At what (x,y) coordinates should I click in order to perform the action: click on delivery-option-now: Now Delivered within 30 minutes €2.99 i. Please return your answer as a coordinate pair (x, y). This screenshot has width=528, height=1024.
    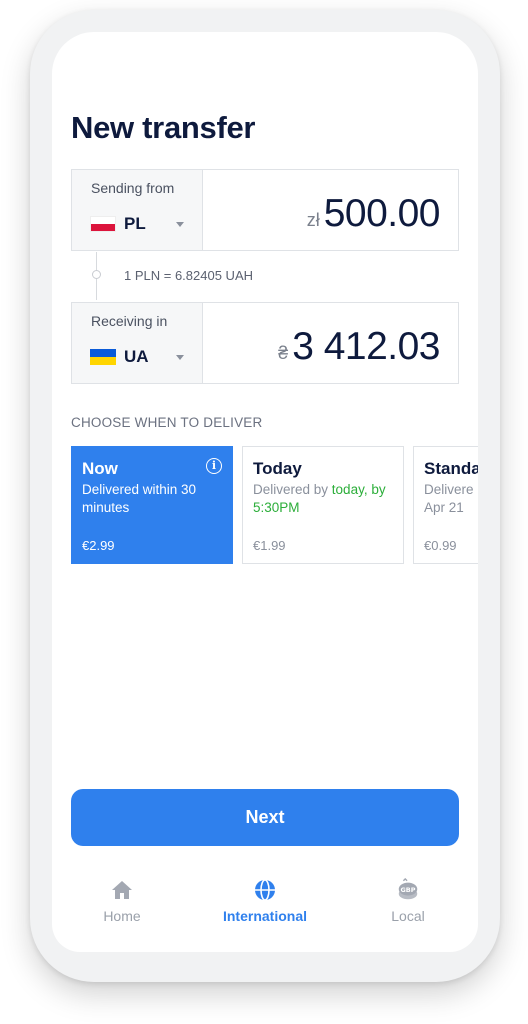
    Looking at the image, I should click on (152, 505).